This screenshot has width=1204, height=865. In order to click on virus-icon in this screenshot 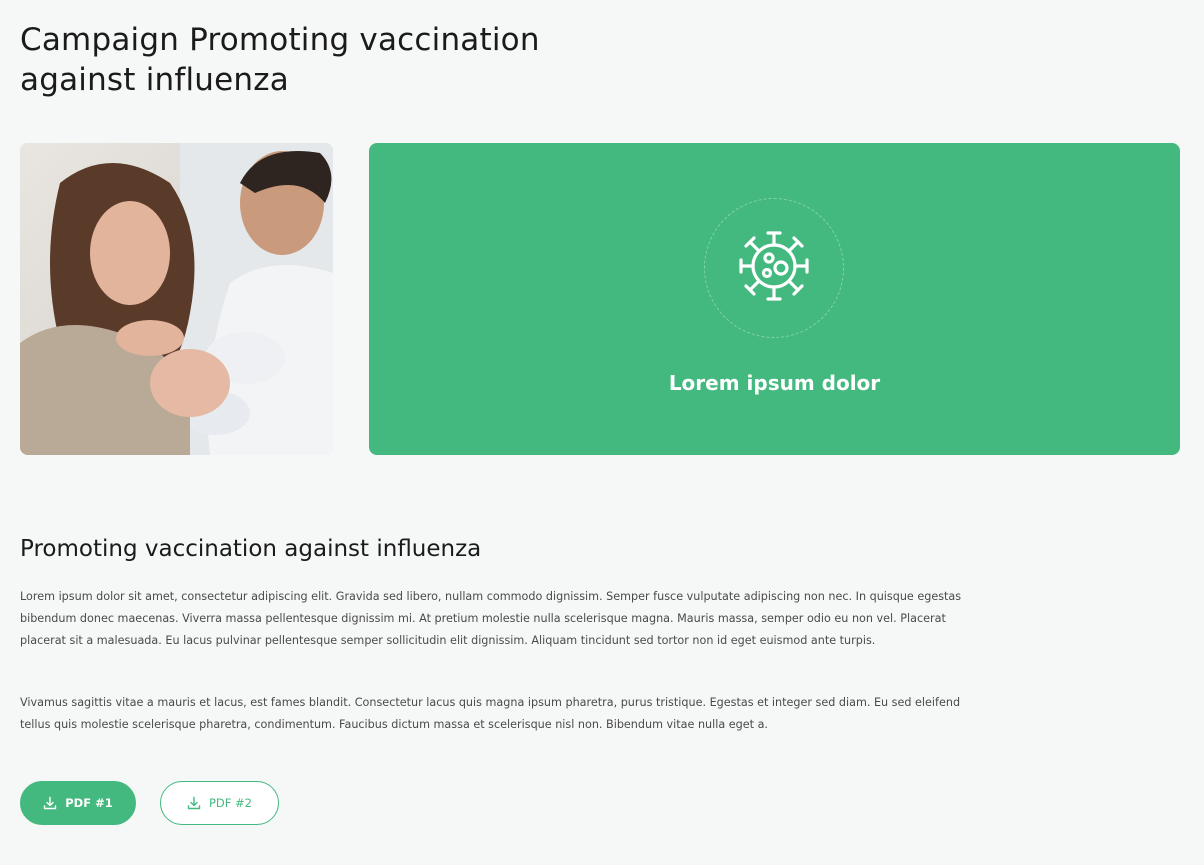, I will do `click(774, 268)`.